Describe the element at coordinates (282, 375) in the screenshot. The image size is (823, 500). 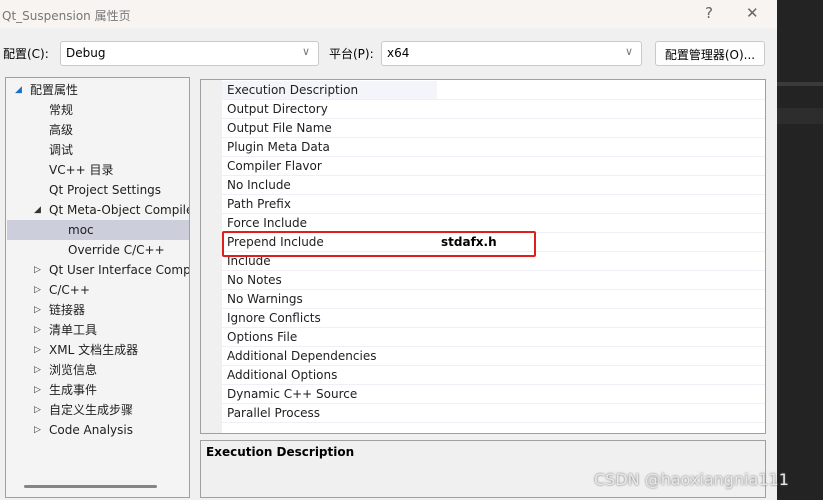
I see `property-name: Additional Options` at that location.